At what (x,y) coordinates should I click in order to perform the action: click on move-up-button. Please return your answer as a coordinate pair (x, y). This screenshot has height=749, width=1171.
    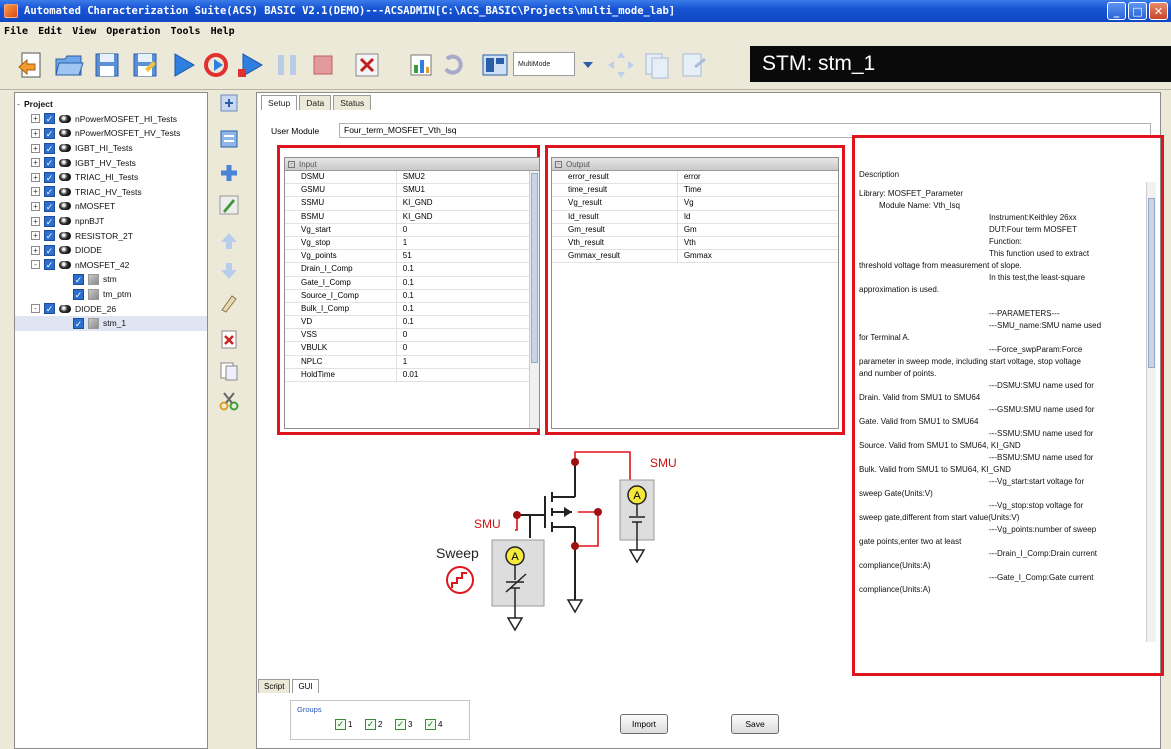
    Looking at the image, I should click on (229, 241).